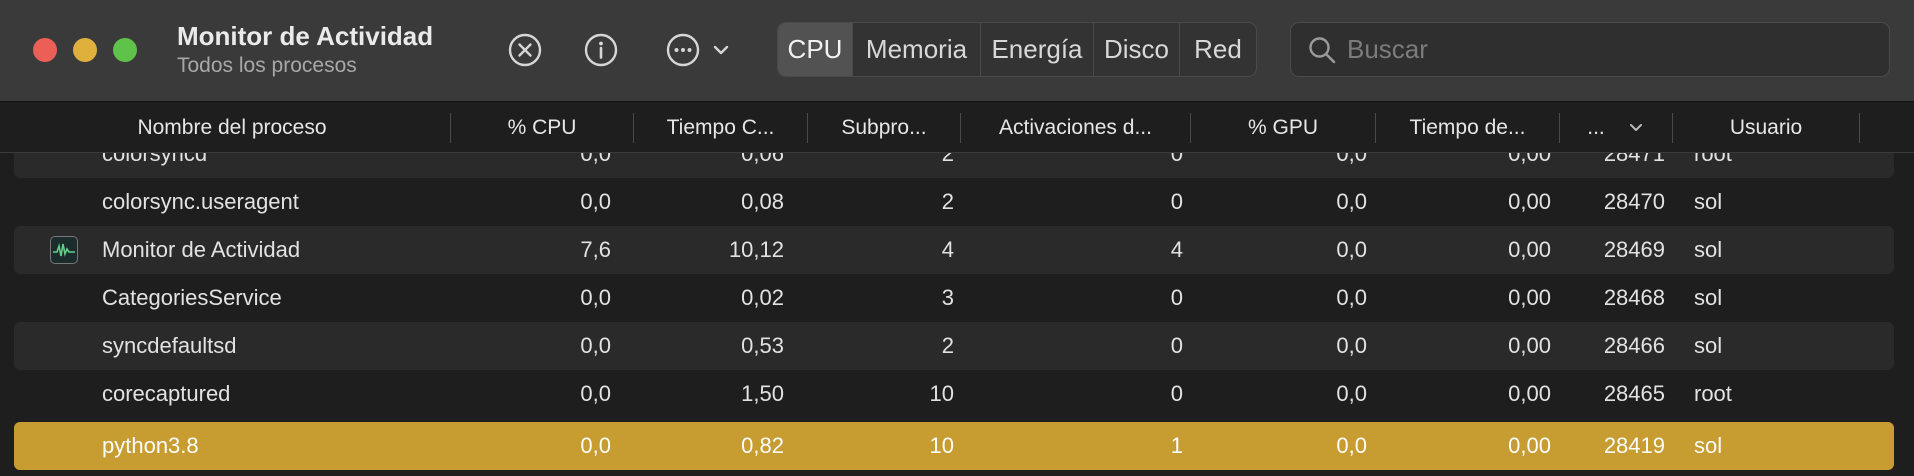 The width and height of the screenshot is (1914, 476). What do you see at coordinates (762, 345) in the screenshot?
I see `cpu-time: 0,53` at bounding box center [762, 345].